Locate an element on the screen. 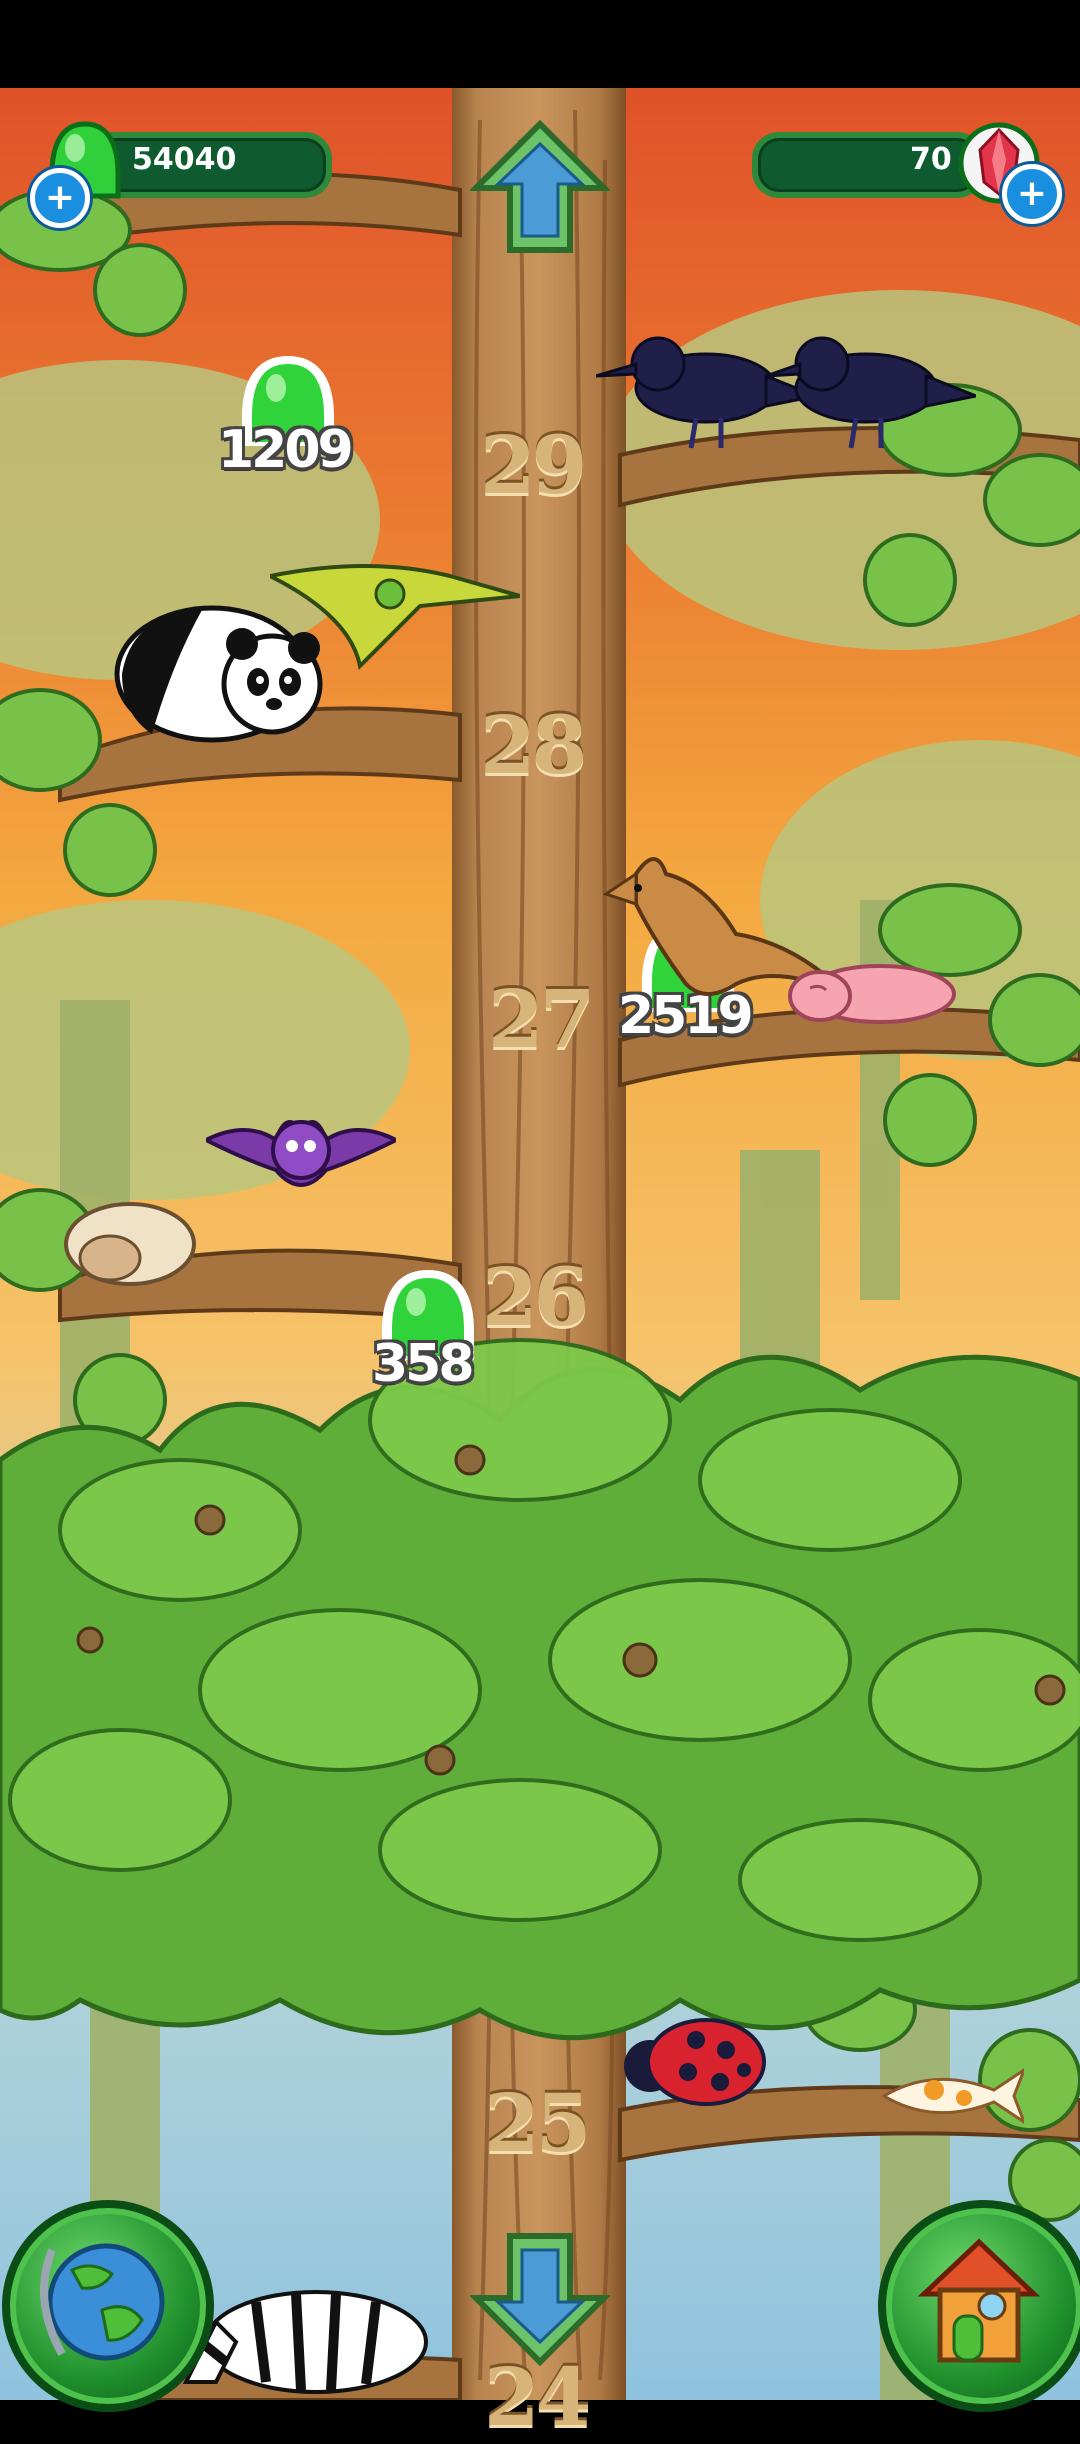 The height and width of the screenshot is (2444, 1080). crystals-count: 70 is located at coordinates (931, 159).